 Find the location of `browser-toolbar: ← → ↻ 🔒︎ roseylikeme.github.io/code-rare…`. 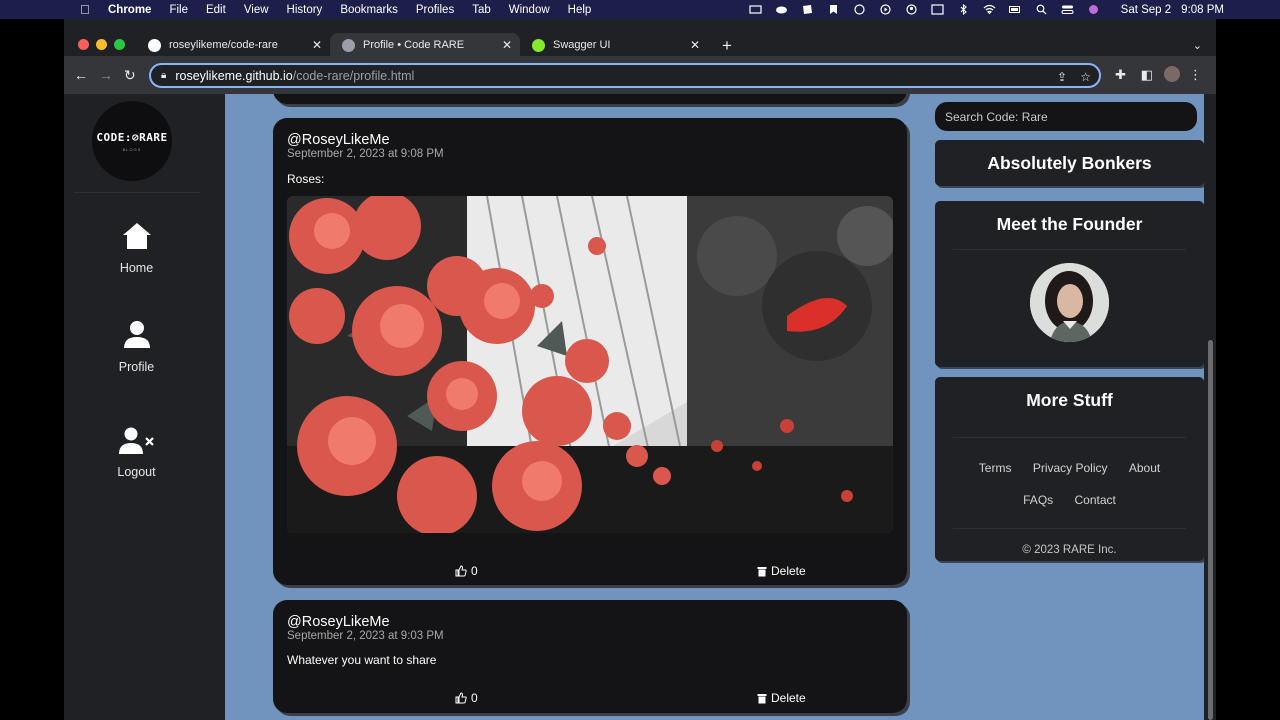

browser-toolbar: ← → ↻ 🔒︎ roseylikeme.github.io/code-rare… is located at coordinates (640, 75).